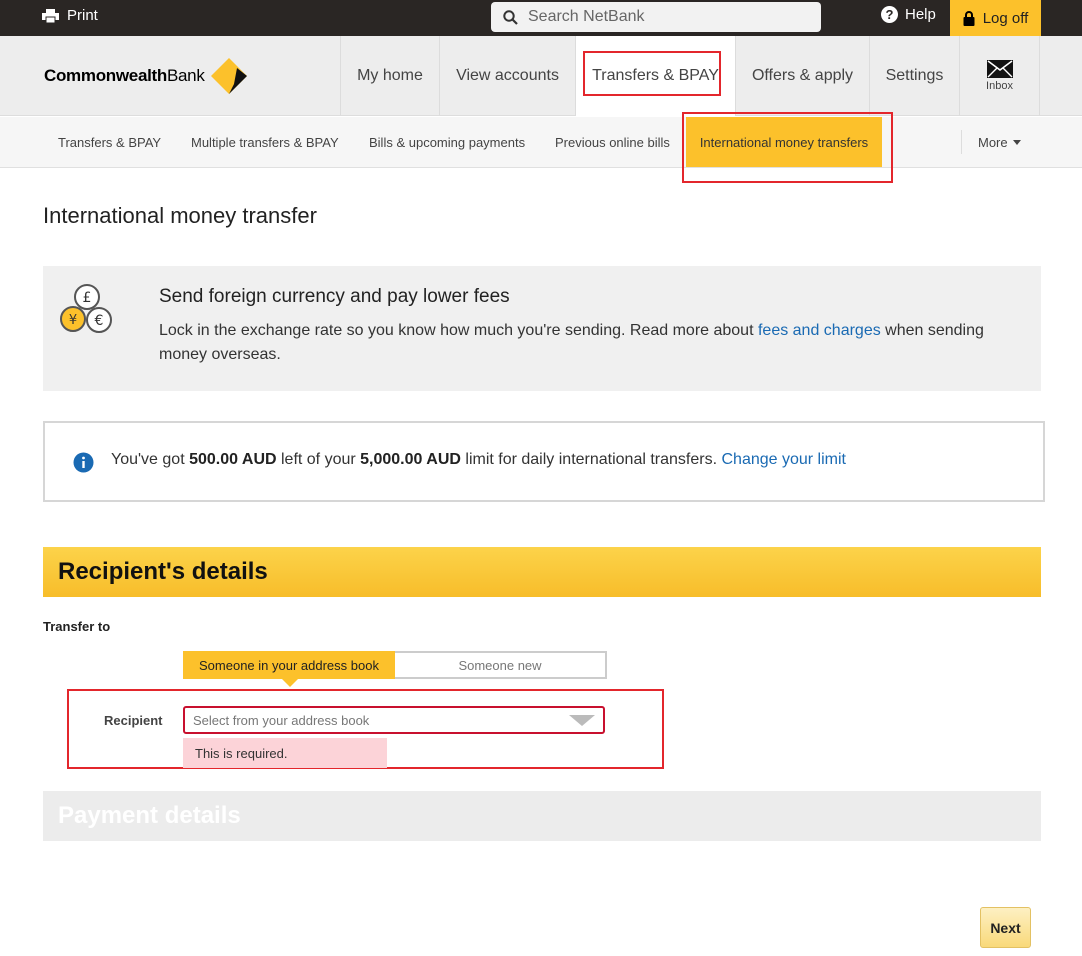  Describe the element at coordinates (784, 142) in the screenshot. I see `subnav-international-transfers: International money transfers` at that location.